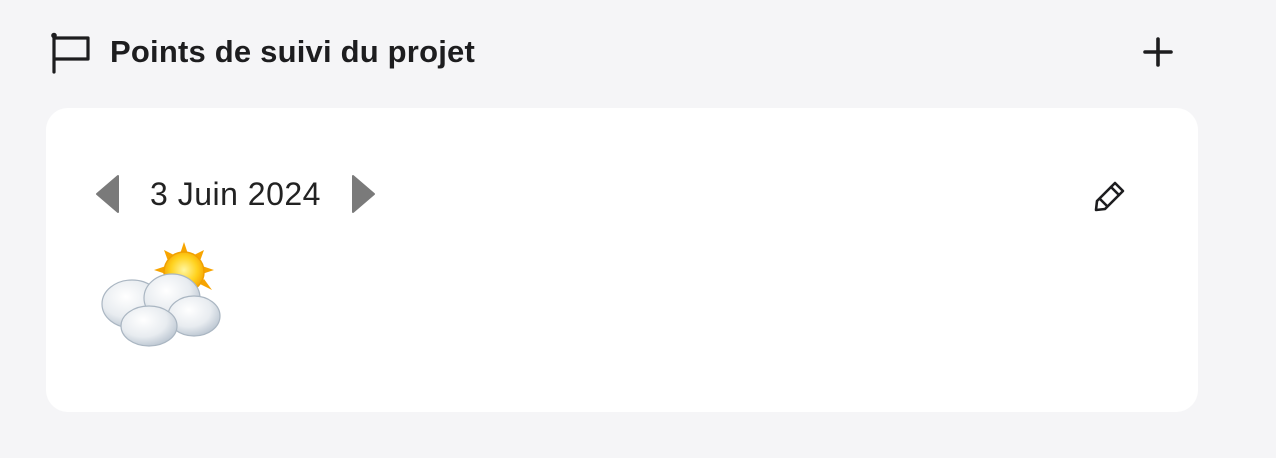  I want to click on plus-icon, so click(1158, 52).